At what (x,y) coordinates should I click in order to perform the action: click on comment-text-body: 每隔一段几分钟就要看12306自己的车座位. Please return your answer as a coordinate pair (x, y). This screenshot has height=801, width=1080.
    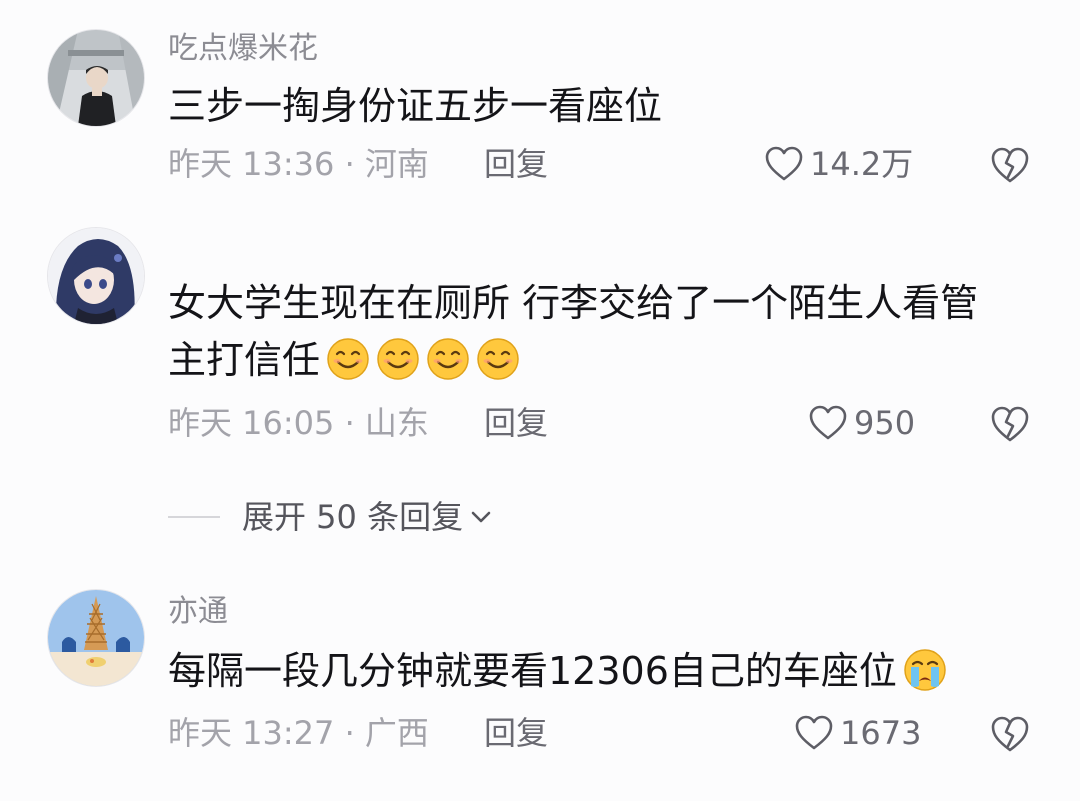
    Looking at the image, I should click on (532, 671).